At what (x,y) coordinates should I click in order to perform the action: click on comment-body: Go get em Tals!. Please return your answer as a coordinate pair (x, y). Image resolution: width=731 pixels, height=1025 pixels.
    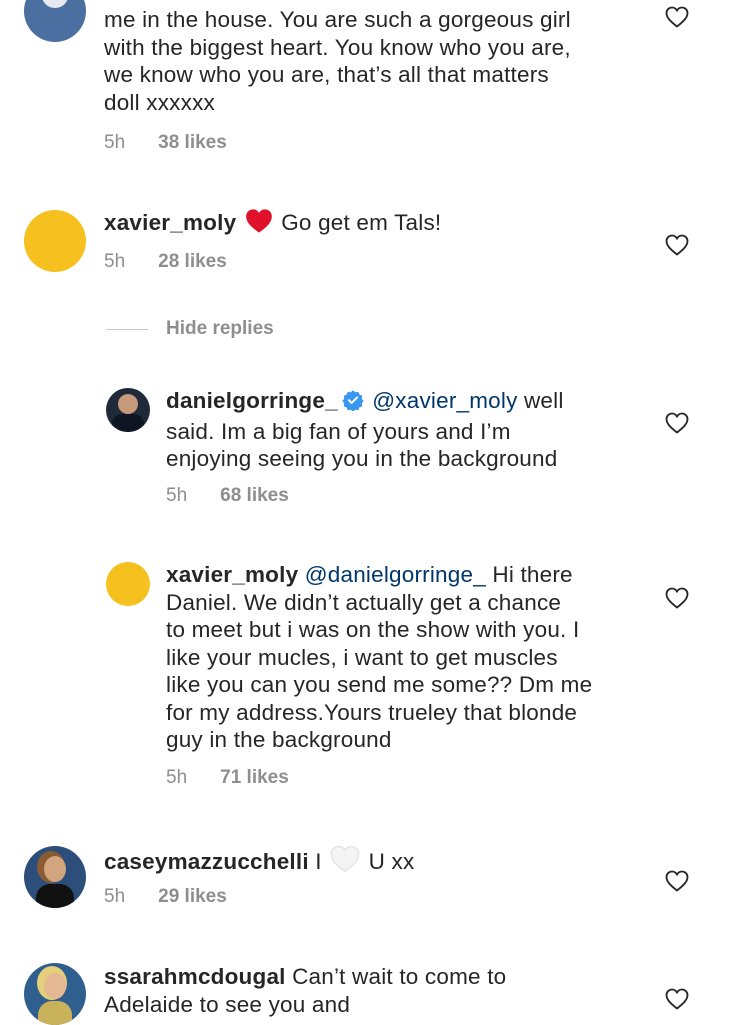
    Looking at the image, I should click on (361, 222).